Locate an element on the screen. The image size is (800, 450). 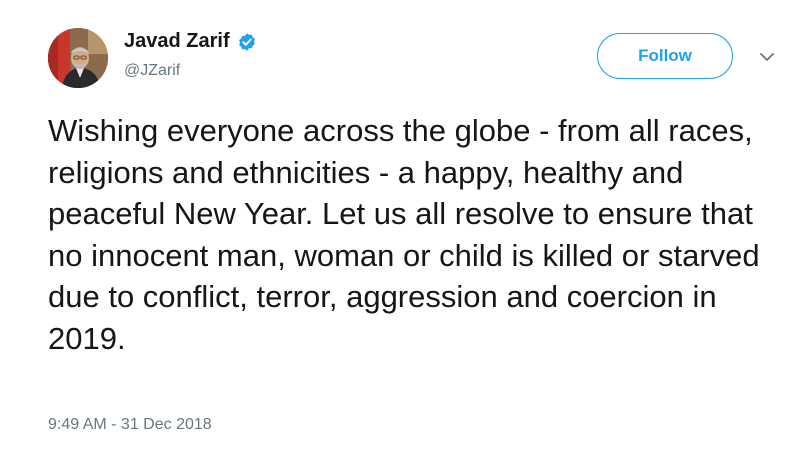
avatar is located at coordinates (78, 58).